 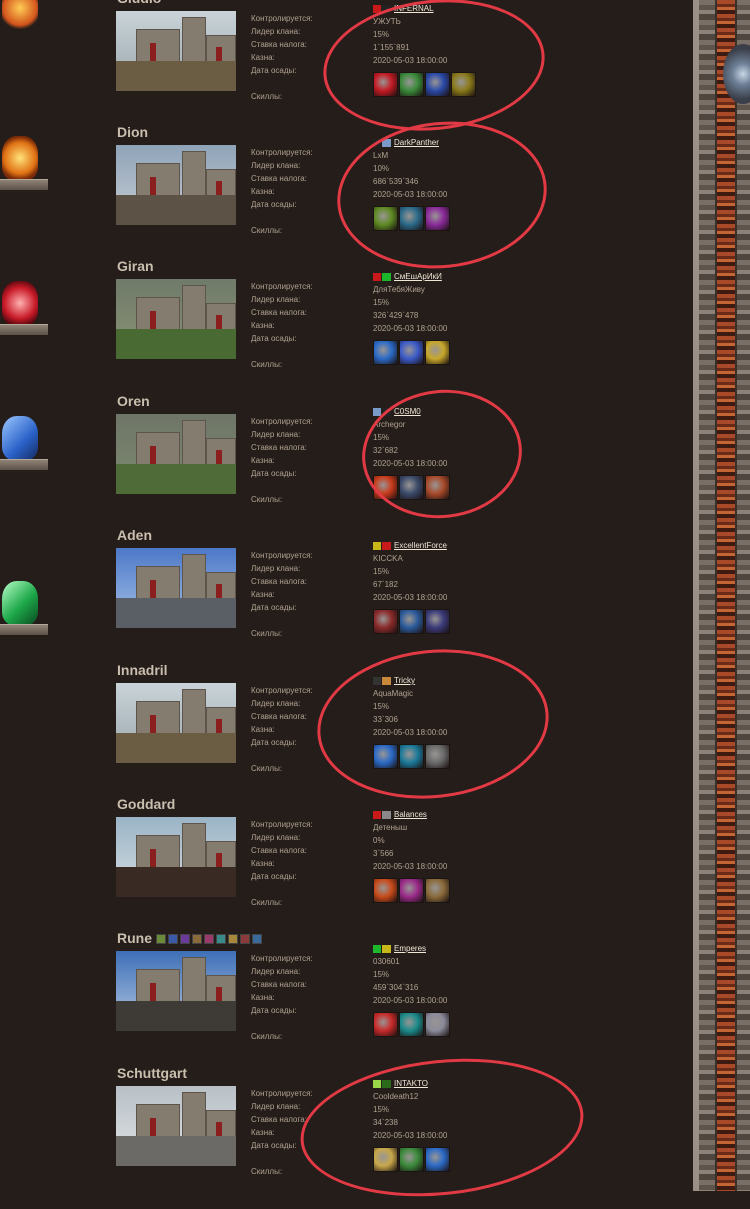 What do you see at coordinates (385, 584) in the screenshot?
I see `treasury-value: 67`182` at bounding box center [385, 584].